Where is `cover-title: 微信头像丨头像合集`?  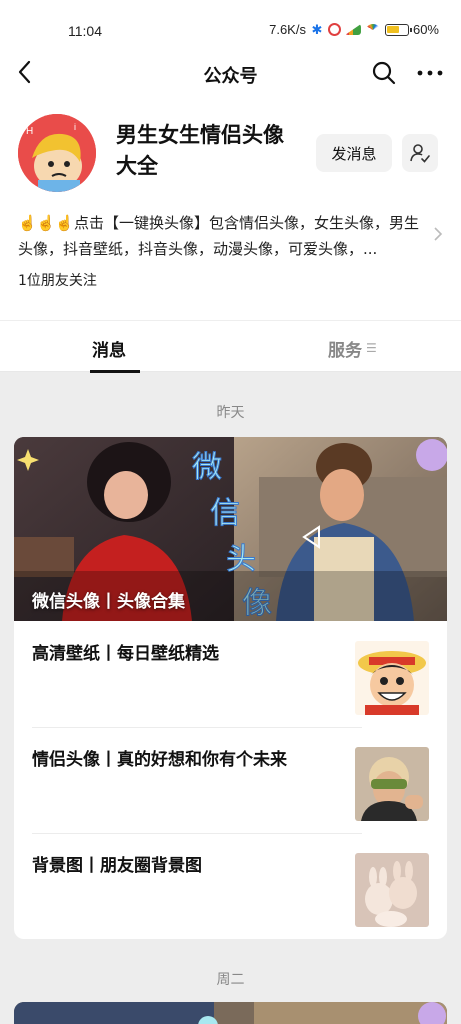 cover-title: 微信头像丨头像合集 is located at coordinates (108, 602).